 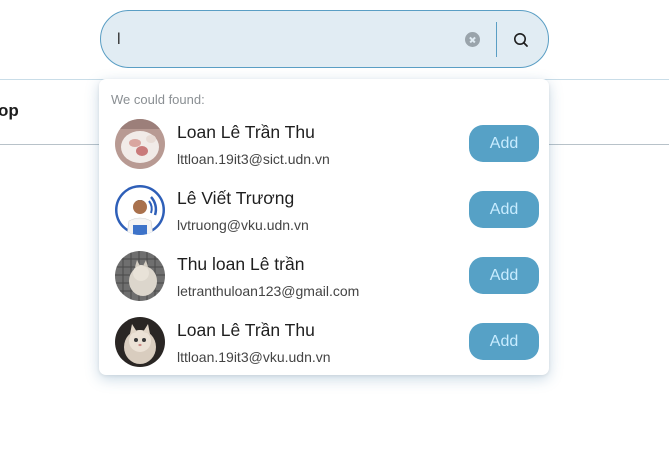 What do you see at coordinates (241, 264) in the screenshot?
I see `result-name: Thu loan Lê trần` at bounding box center [241, 264].